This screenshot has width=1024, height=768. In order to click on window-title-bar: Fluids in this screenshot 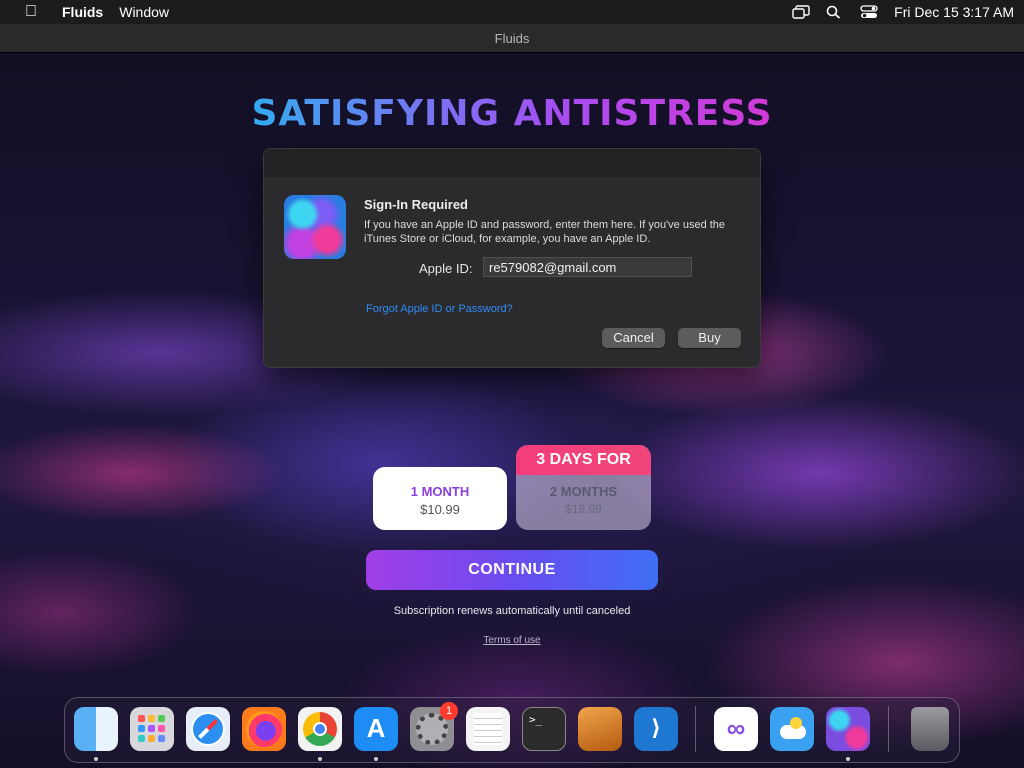, I will do `click(512, 38)`.